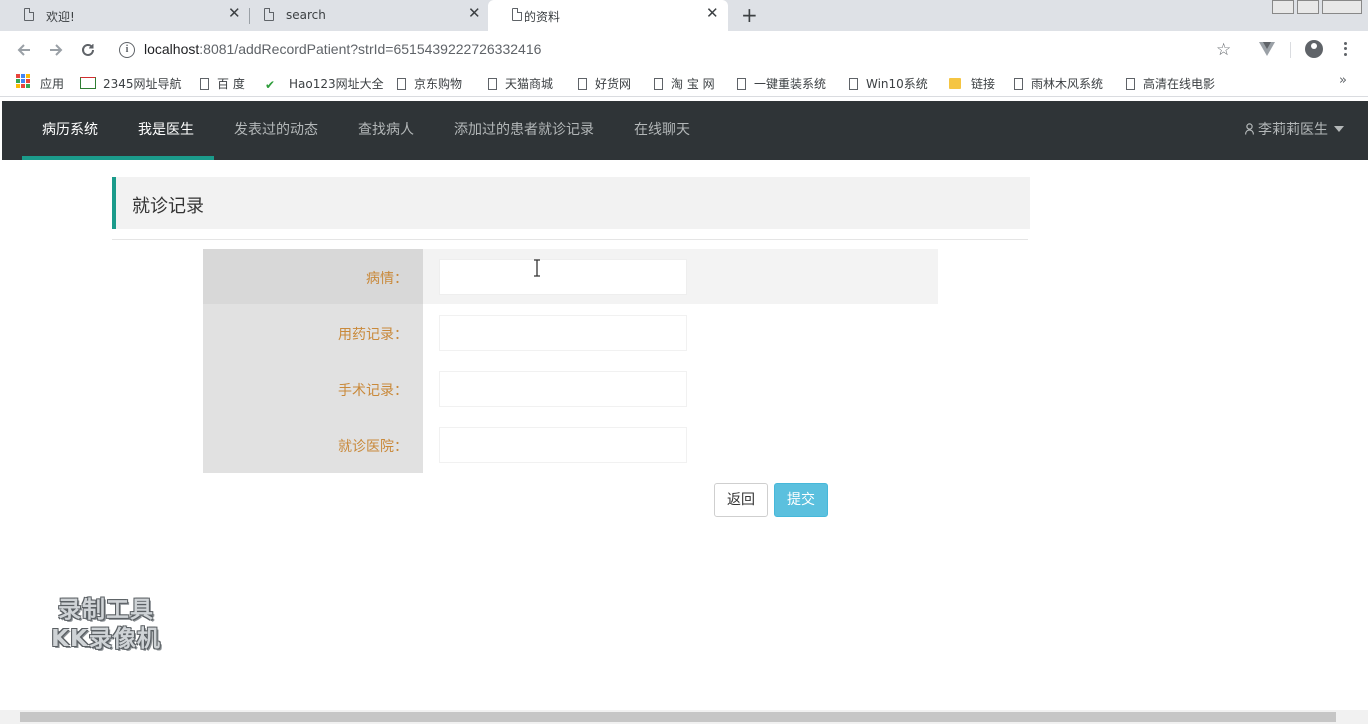 This screenshot has width=1368, height=724. Describe the element at coordinates (1346, 49) in the screenshot. I see `menu-kebab-icon` at that location.